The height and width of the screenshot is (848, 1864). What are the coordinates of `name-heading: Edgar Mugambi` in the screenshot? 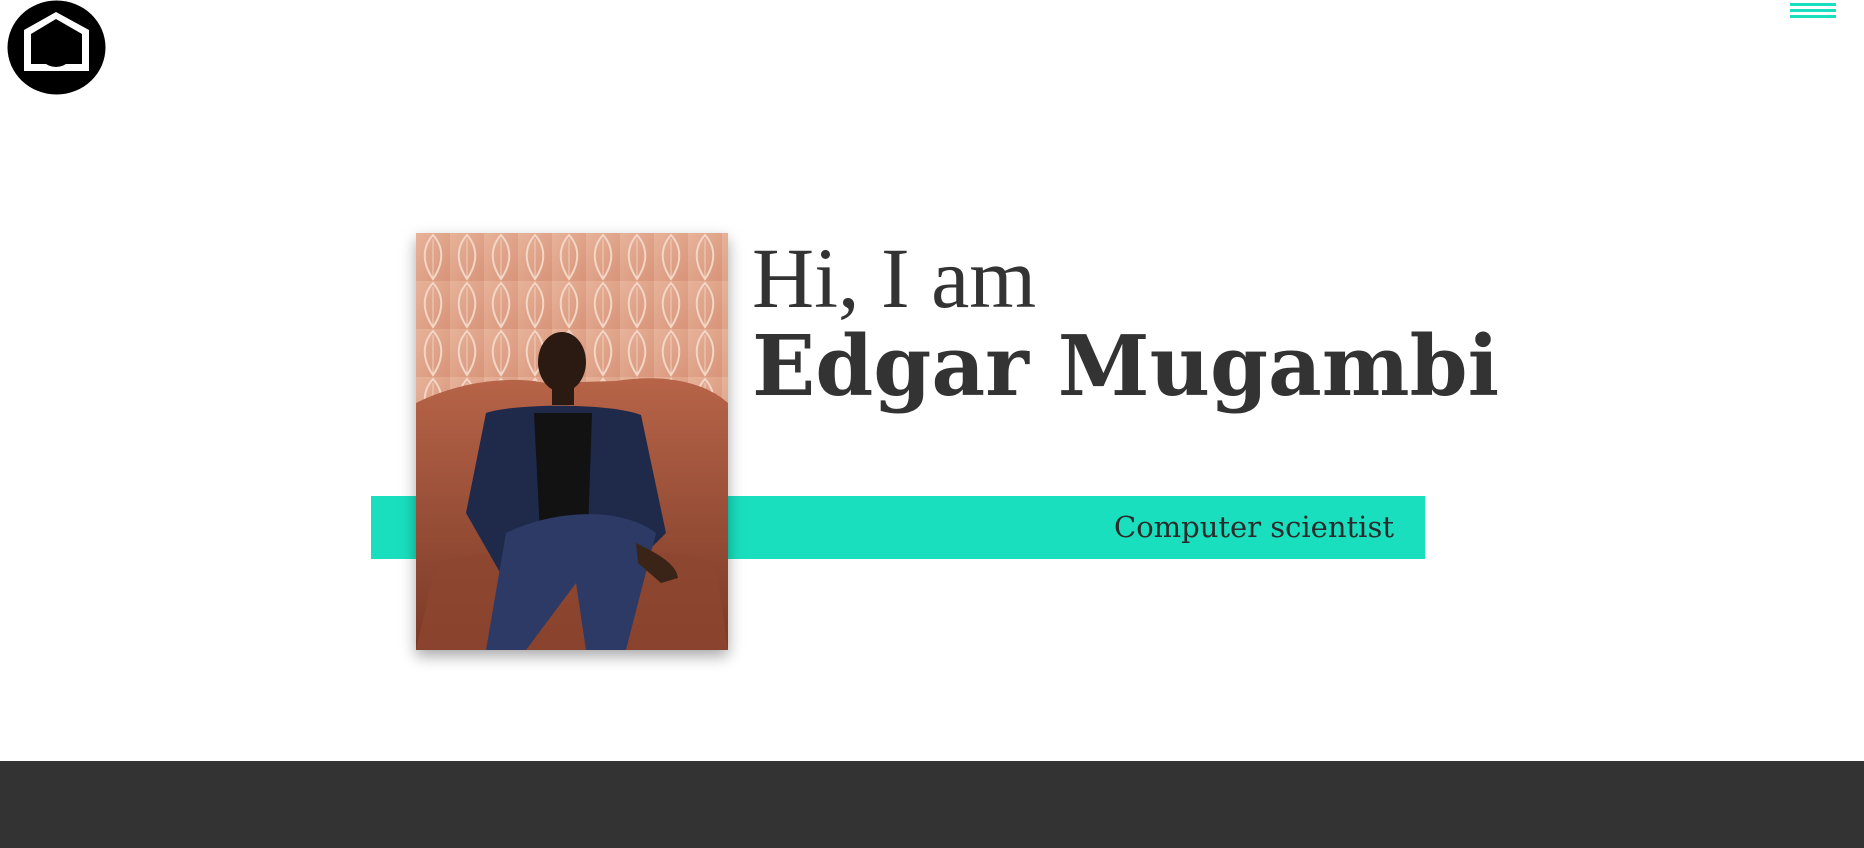 It's located at (1126, 366).